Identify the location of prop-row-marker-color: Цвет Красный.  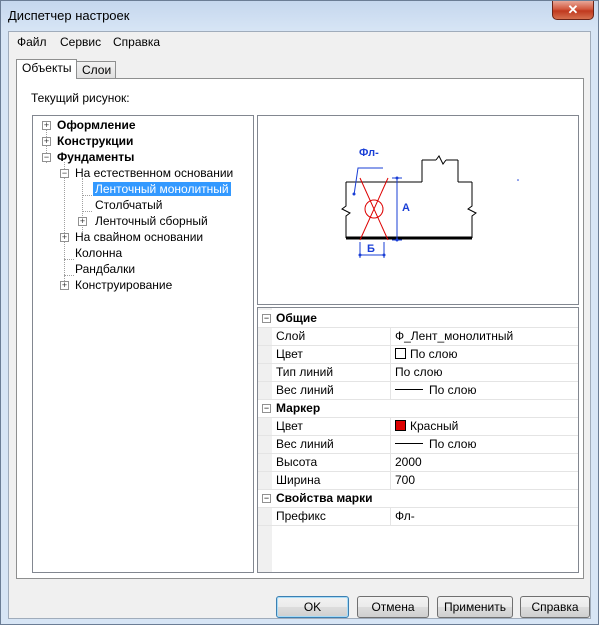
(418, 427).